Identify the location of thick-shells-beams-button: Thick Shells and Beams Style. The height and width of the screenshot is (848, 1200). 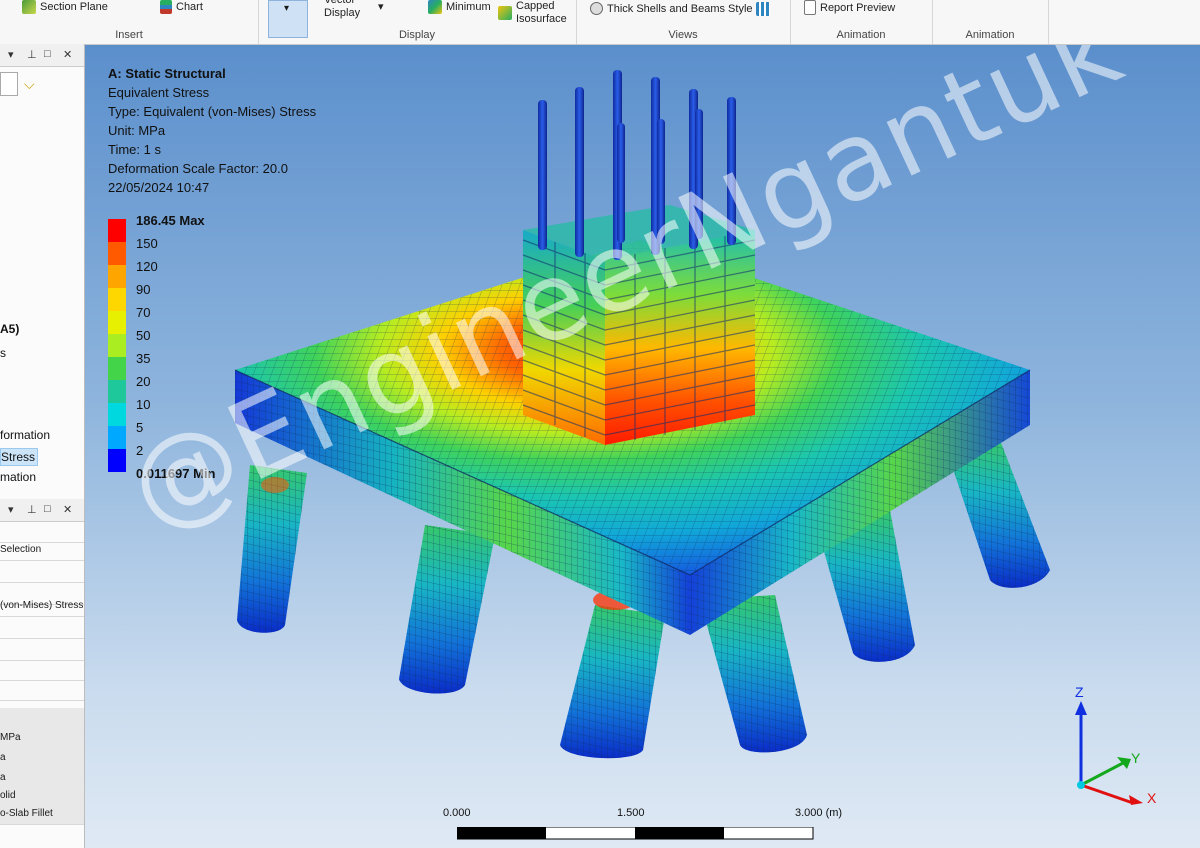
(671, 8).